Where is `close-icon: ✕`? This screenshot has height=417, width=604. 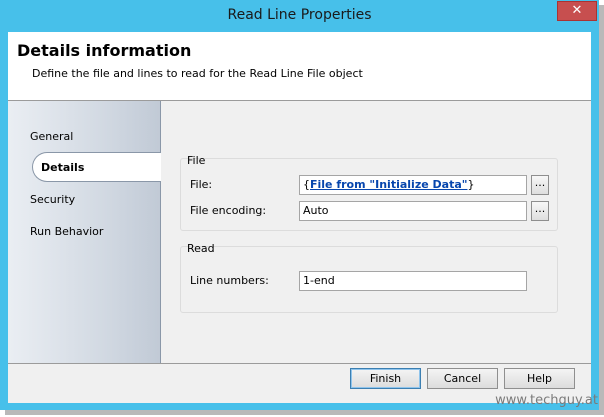 close-icon: ✕ is located at coordinates (577, 10).